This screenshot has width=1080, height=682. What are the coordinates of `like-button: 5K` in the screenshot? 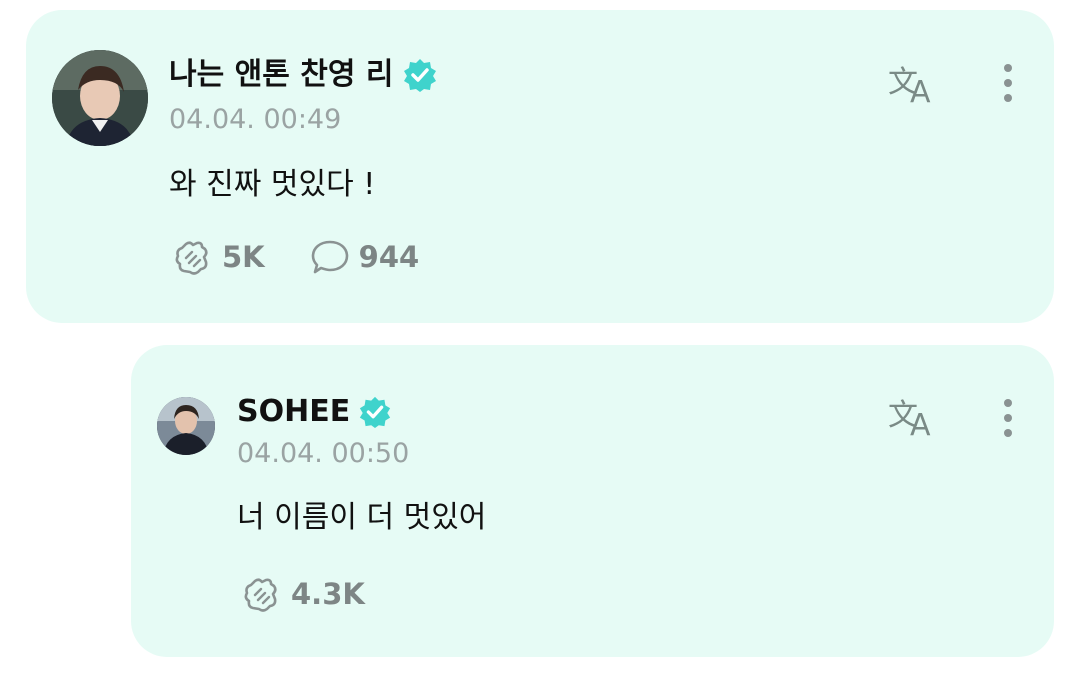 It's located at (218, 257).